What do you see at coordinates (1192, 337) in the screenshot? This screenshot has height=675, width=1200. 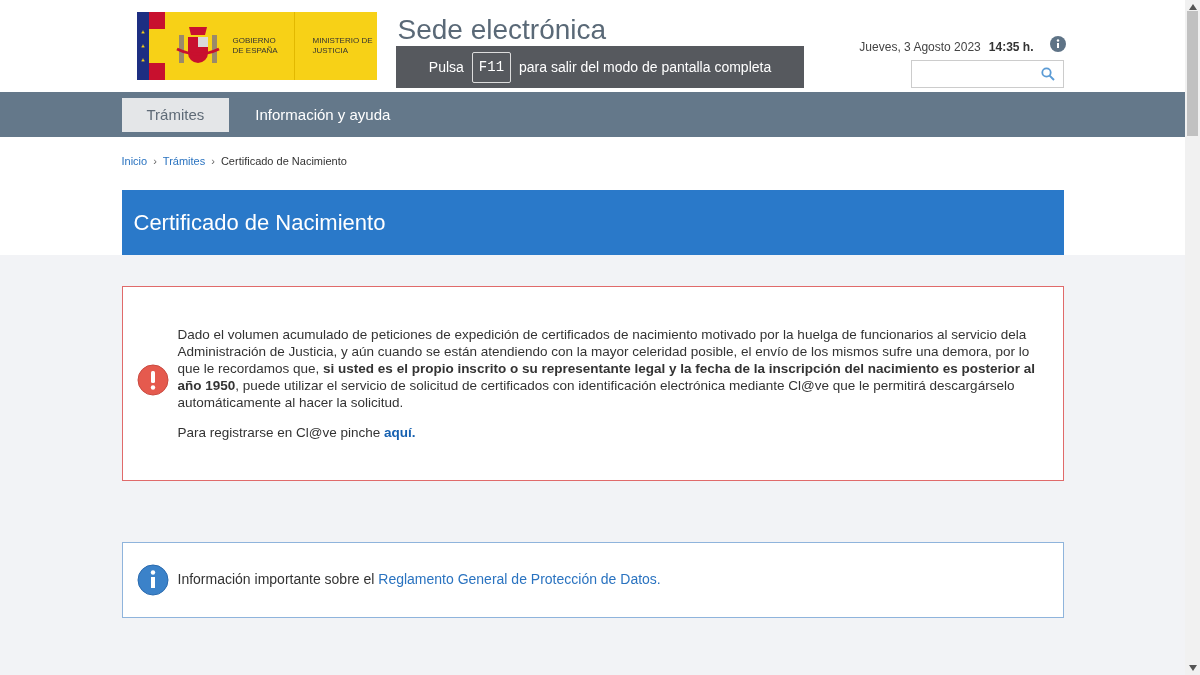 I see `scrollbar` at bounding box center [1192, 337].